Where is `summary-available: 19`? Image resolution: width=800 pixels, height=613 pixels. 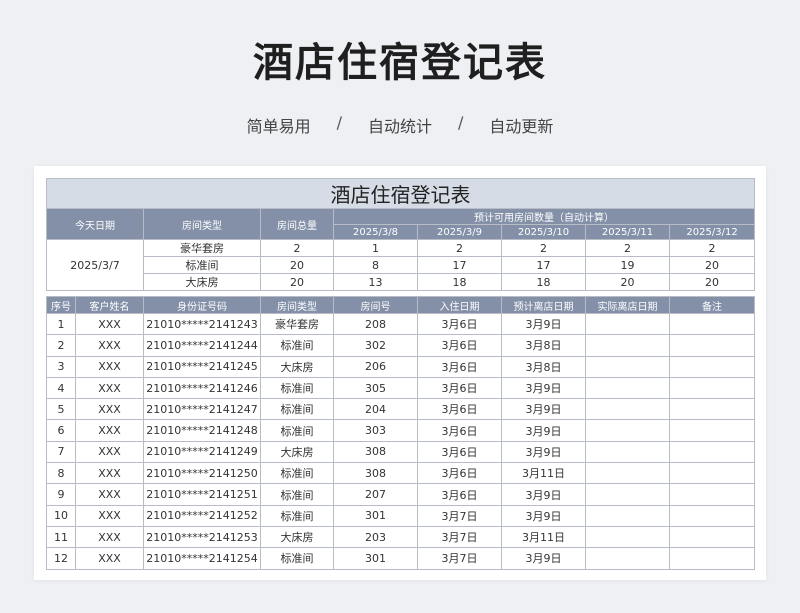
summary-available: 19 is located at coordinates (627, 265).